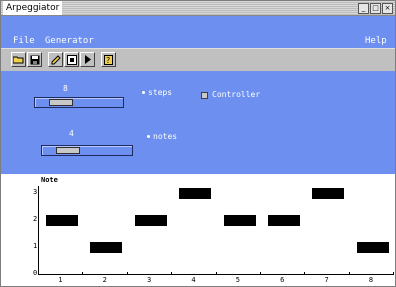 The width and height of the screenshot is (396, 287). What do you see at coordinates (198, 32) in the screenshot?
I see `menu-bar: File Generator Help` at bounding box center [198, 32].